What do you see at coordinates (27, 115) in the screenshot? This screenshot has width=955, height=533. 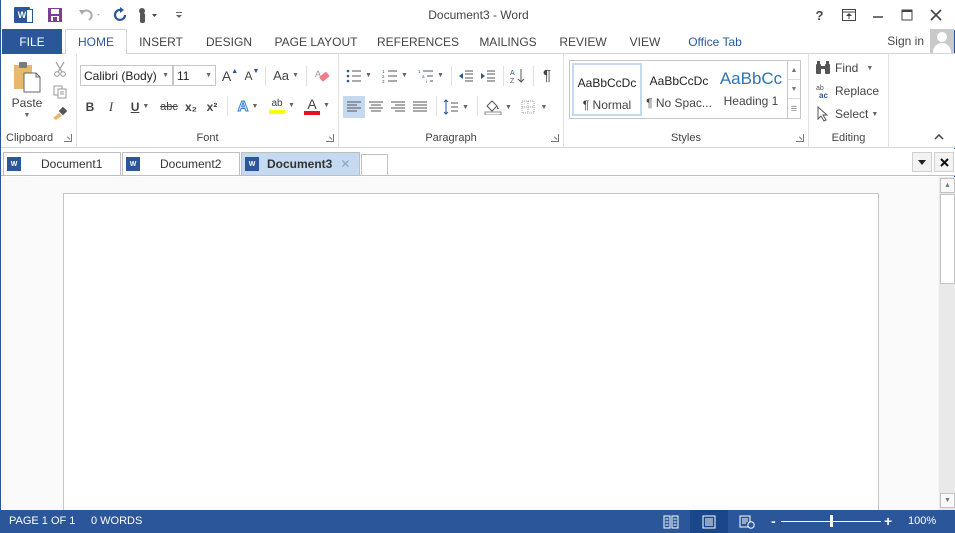 I see `paste-dropdown-icon: ▼` at bounding box center [27, 115].